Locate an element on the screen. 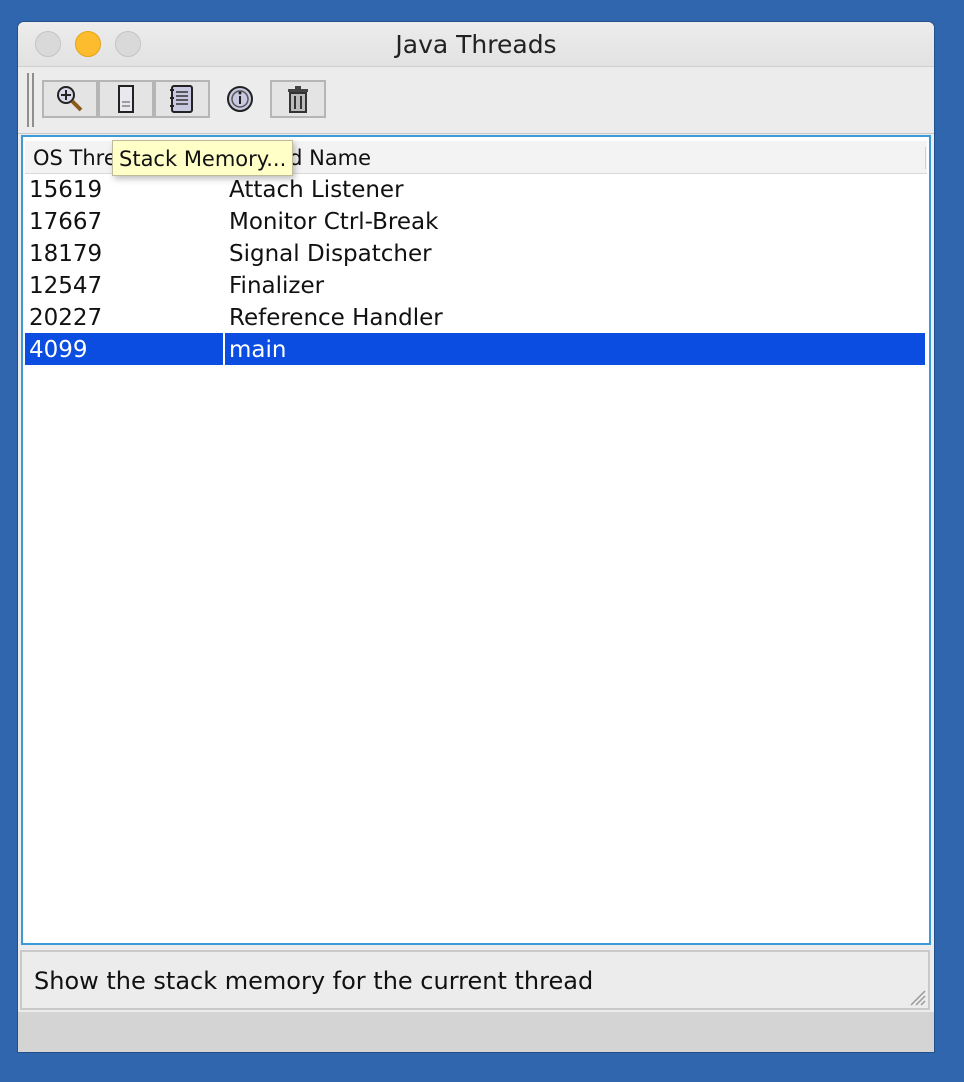  os-thread-id-cell: 4099 is located at coordinates (58, 350).